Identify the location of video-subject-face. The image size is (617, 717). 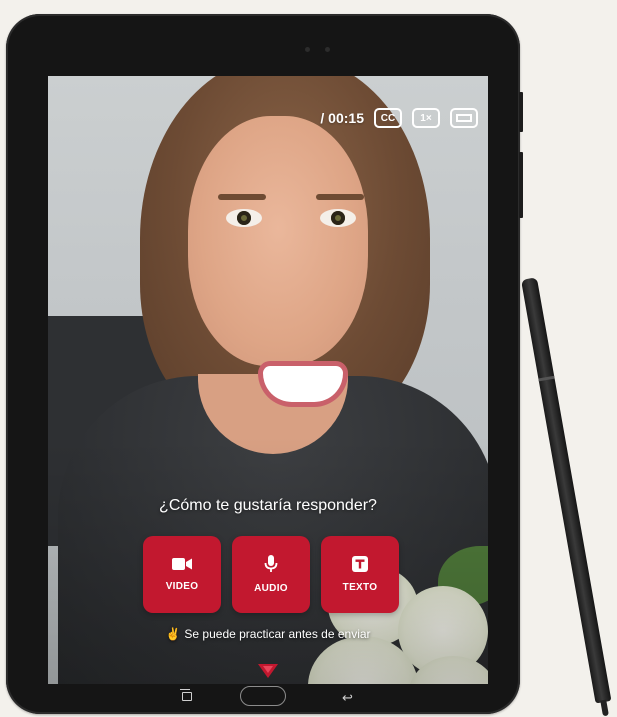
(278, 241).